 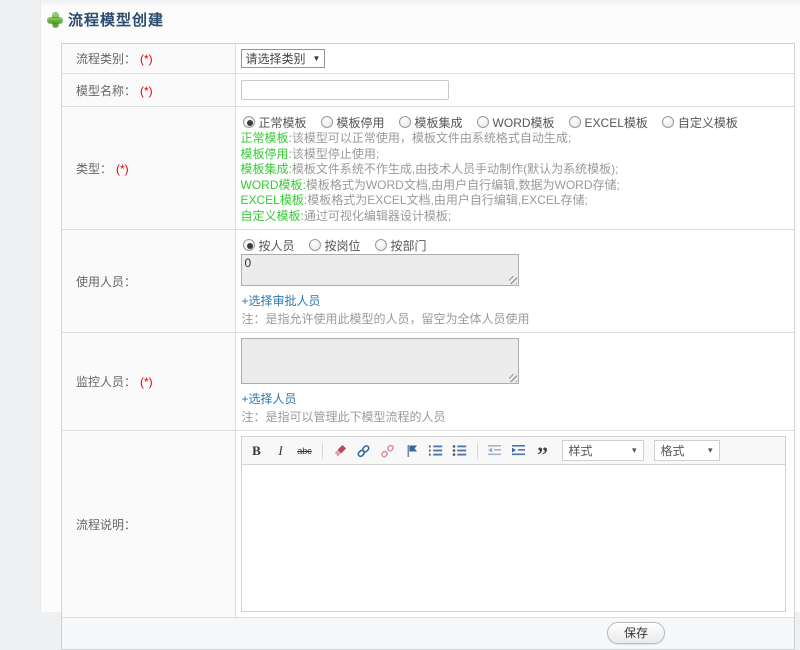 I want to click on type-desc-custom: 自定义模板:通过可视化编辑器设计模板;, so click(x=346, y=215).